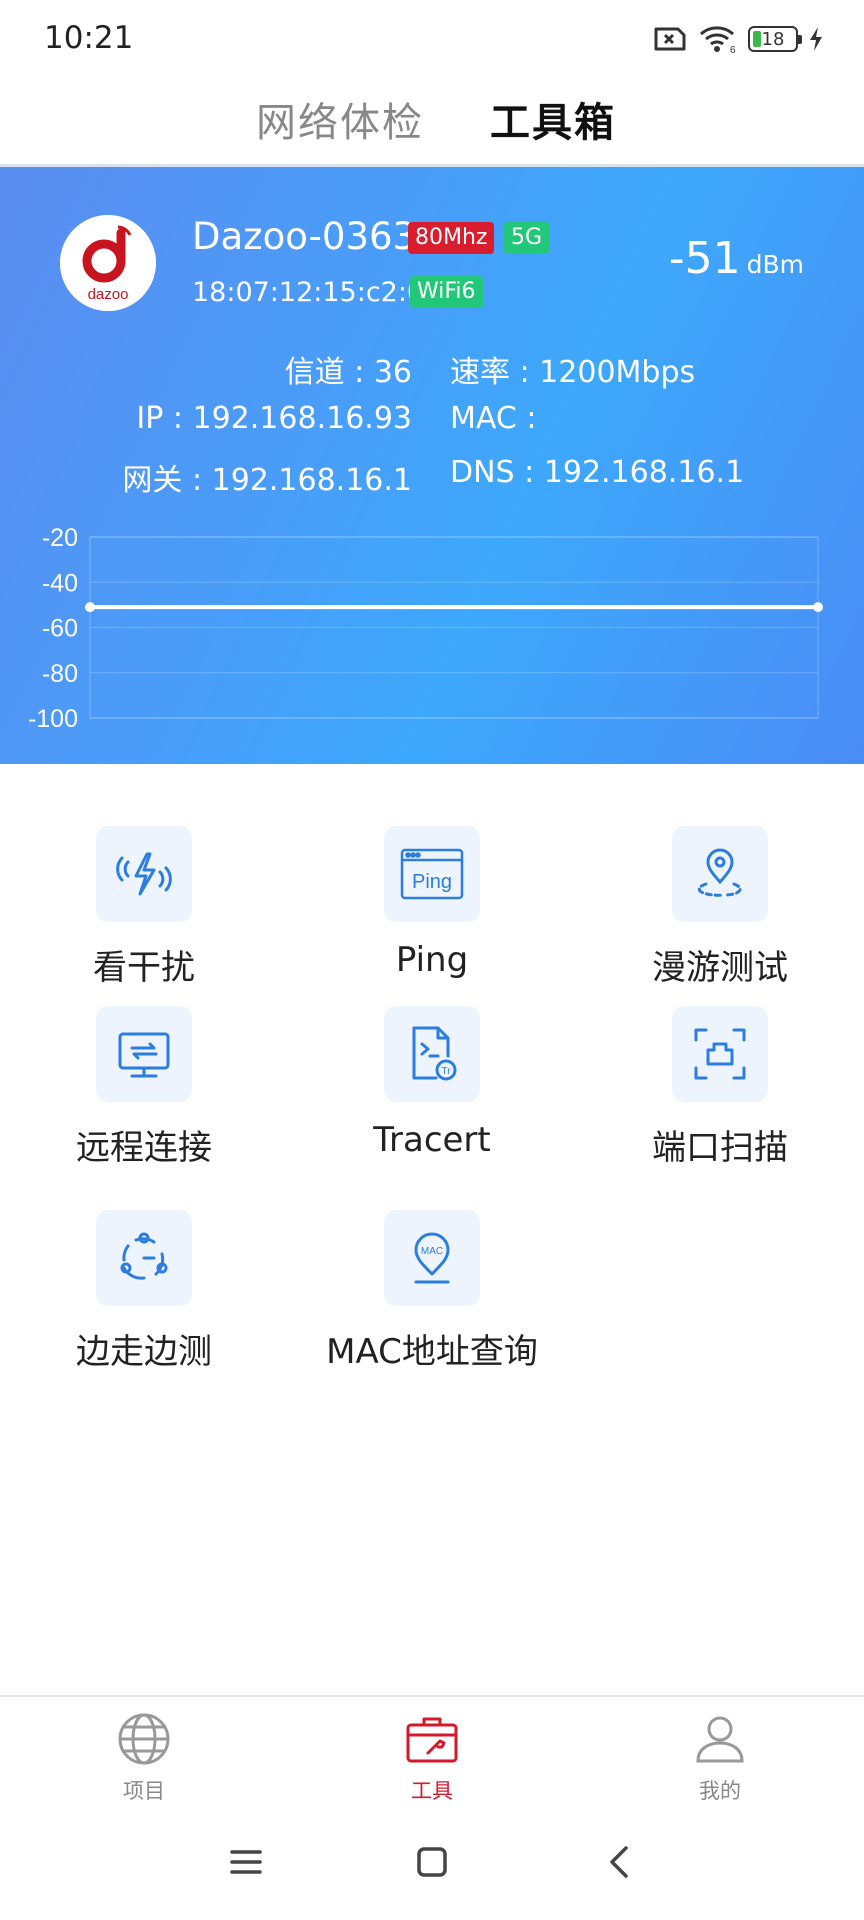 The width and height of the screenshot is (864, 1920). I want to click on dns-label: DNS : 192.168.16.1, so click(597, 472).